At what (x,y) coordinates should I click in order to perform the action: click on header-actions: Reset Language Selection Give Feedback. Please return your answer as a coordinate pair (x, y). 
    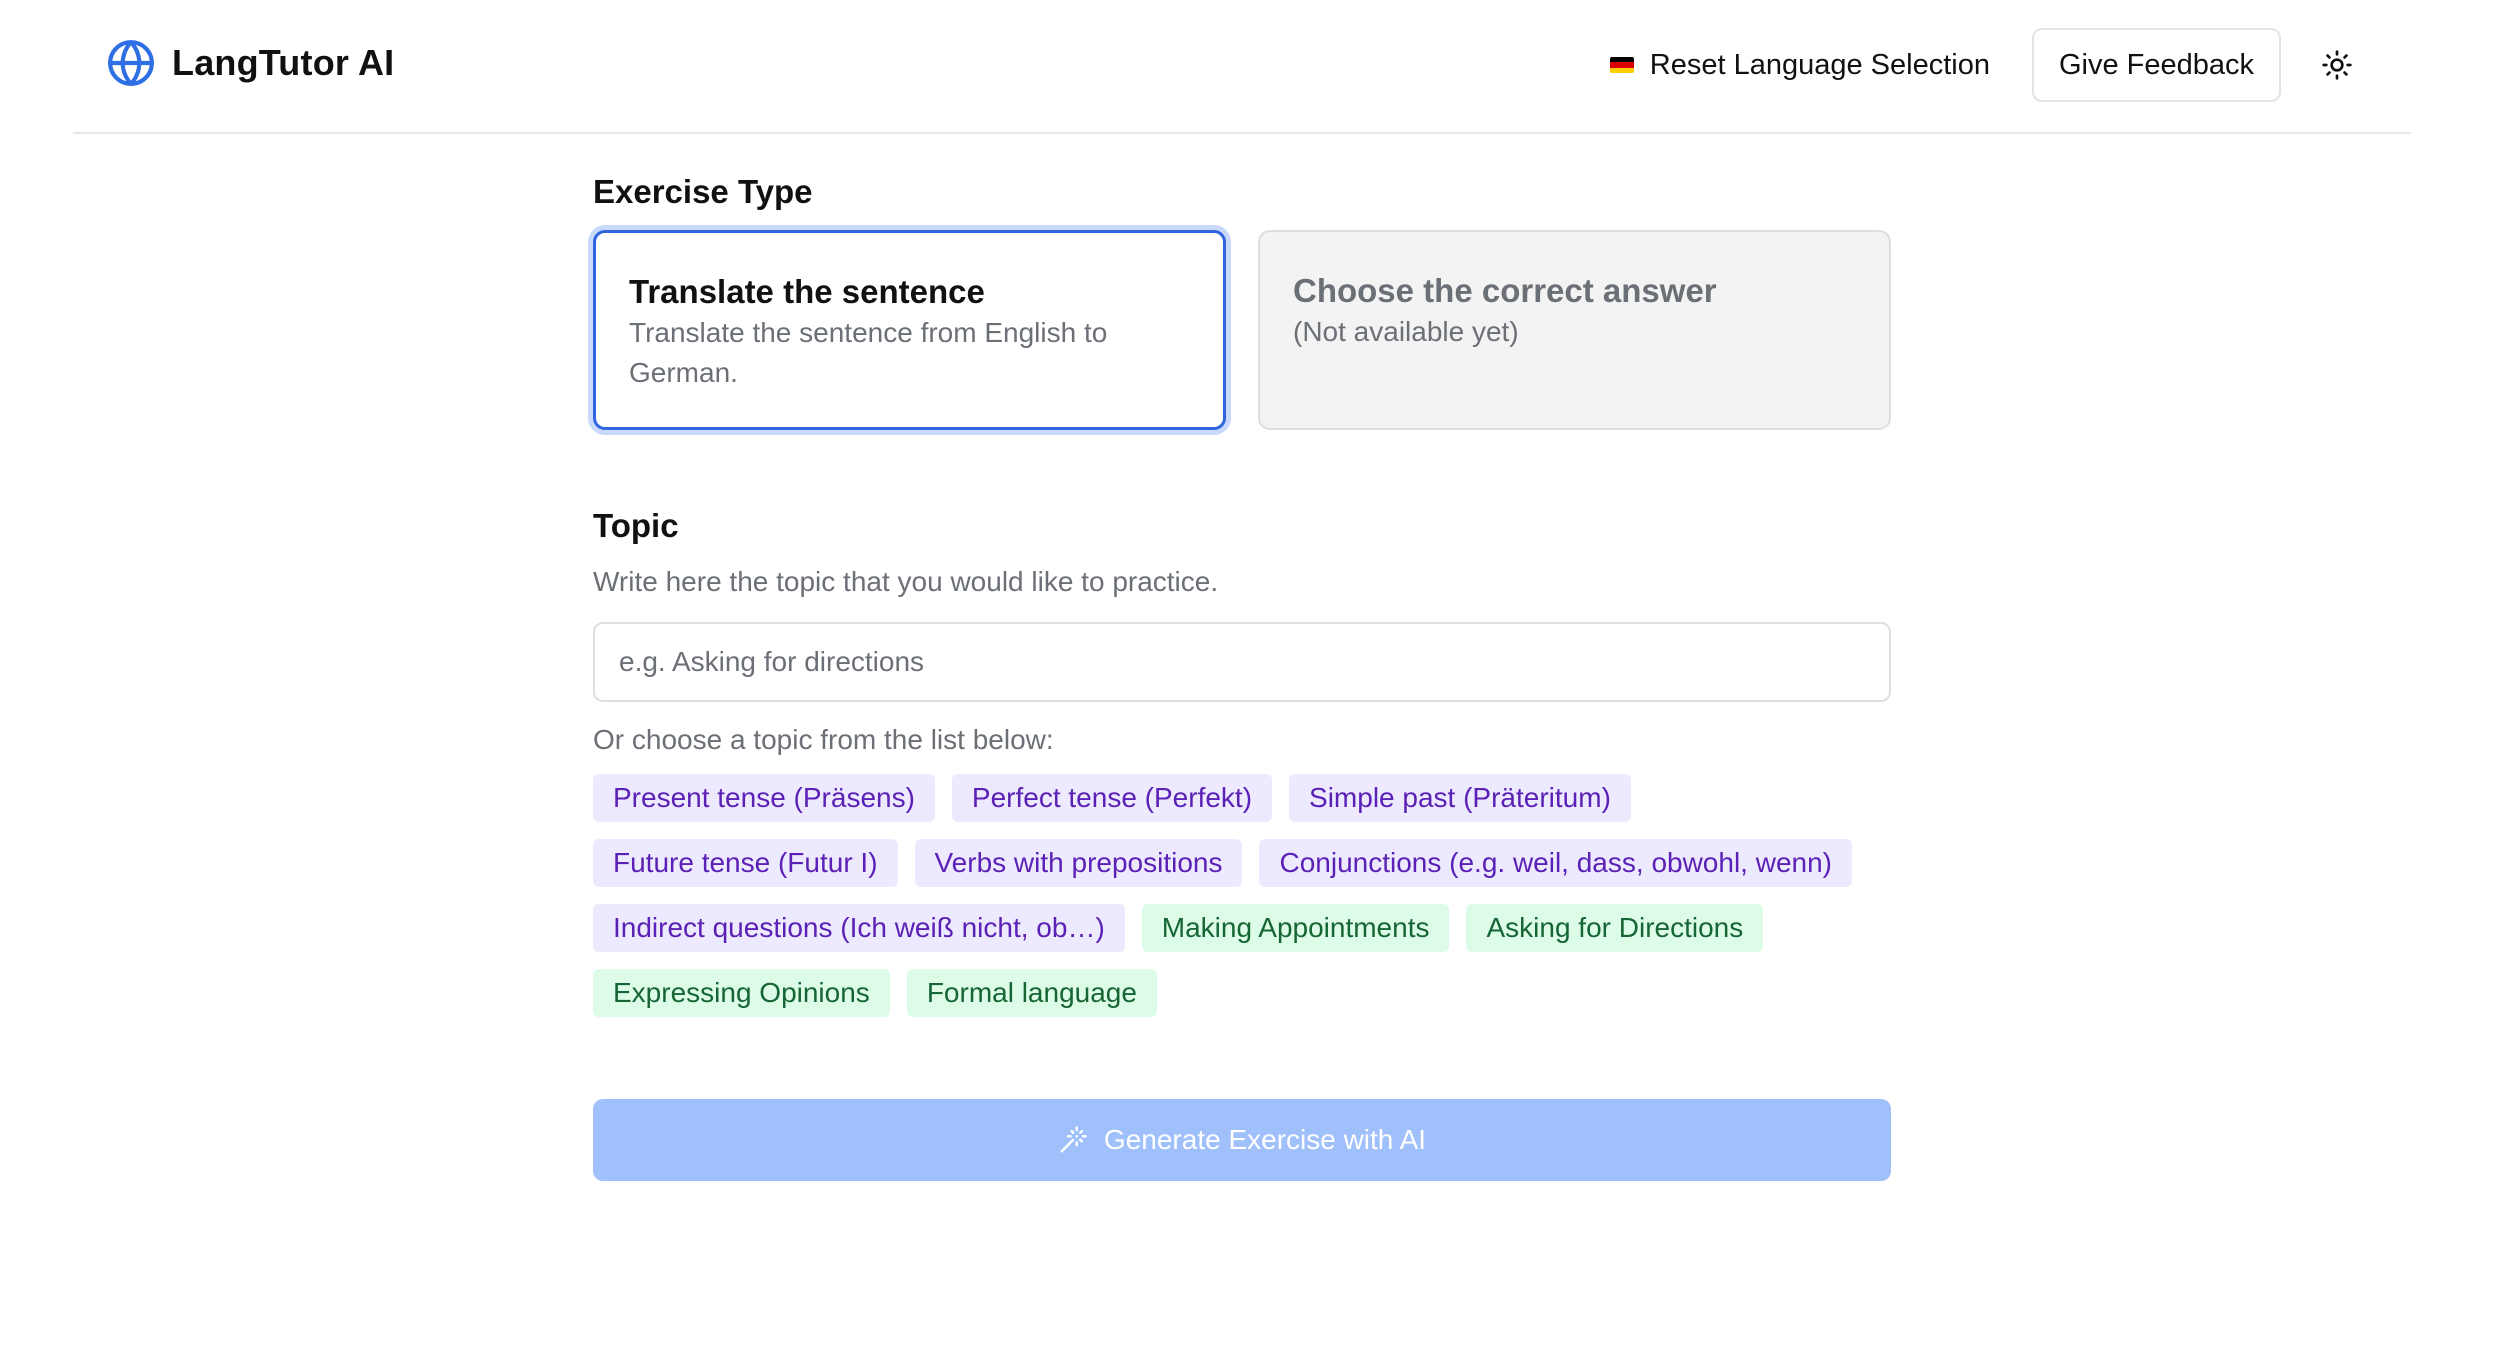
    Looking at the image, I should click on (2000, 65).